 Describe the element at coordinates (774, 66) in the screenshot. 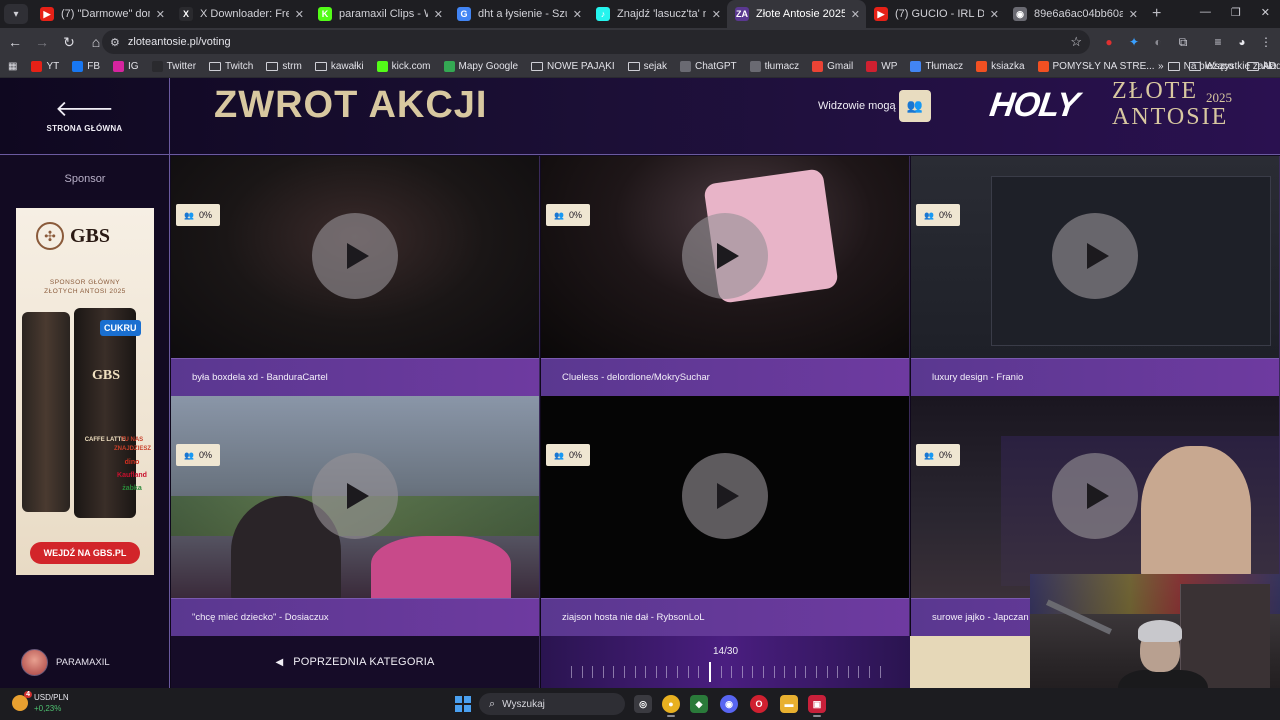

I see `bookmark-gpt: tłumacz` at that location.